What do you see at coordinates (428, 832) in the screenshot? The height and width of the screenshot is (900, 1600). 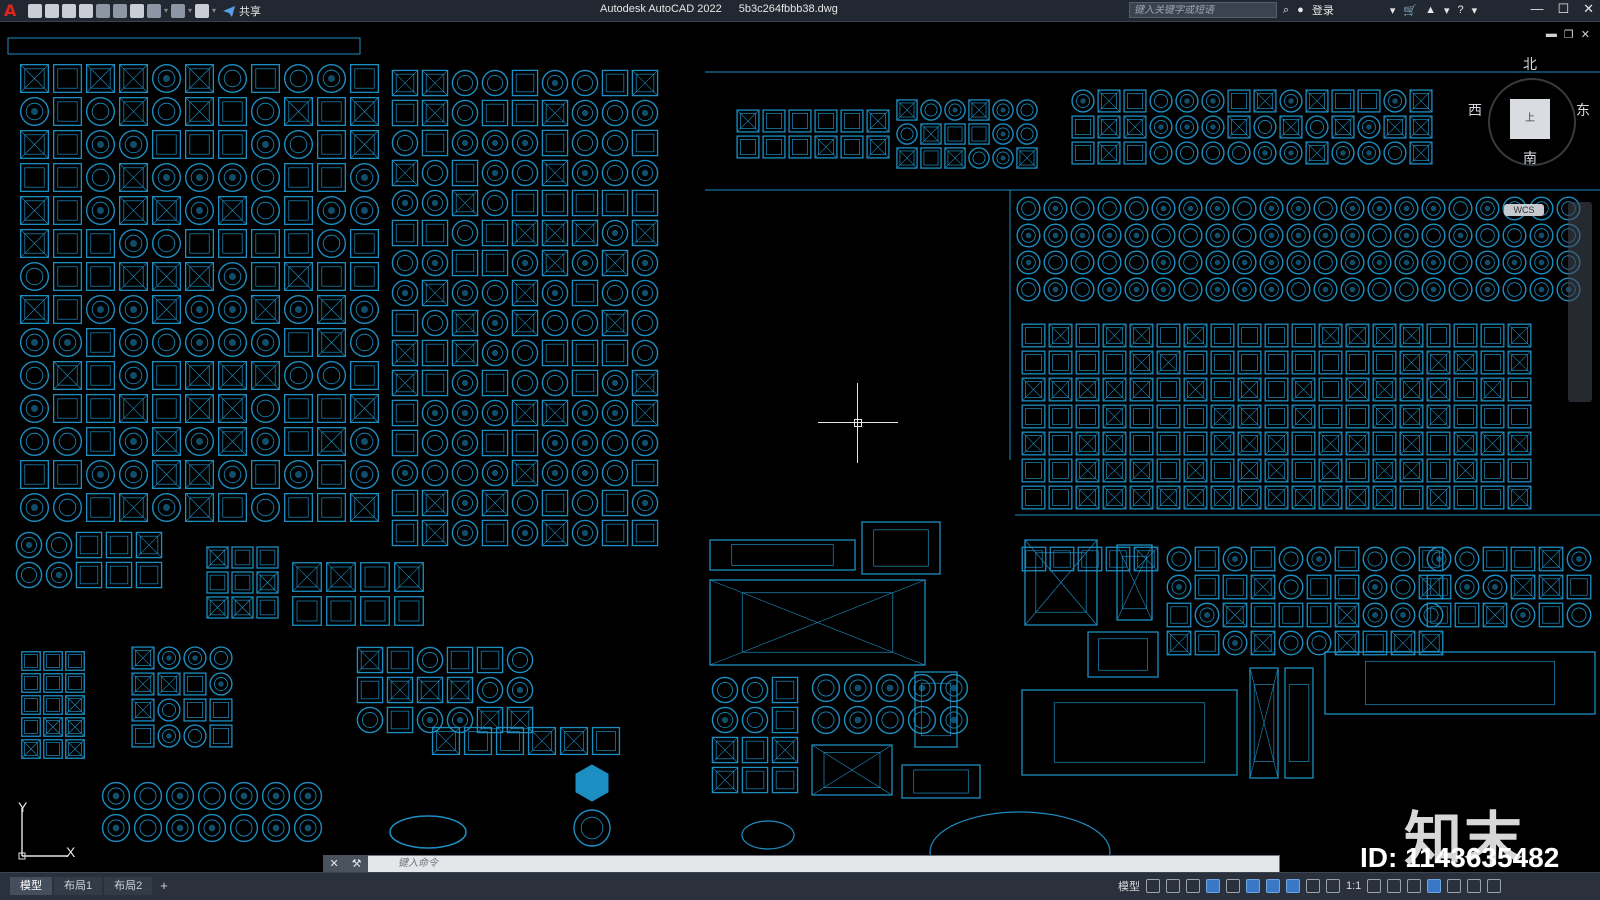 I see `pattern-ellipse` at bounding box center [428, 832].